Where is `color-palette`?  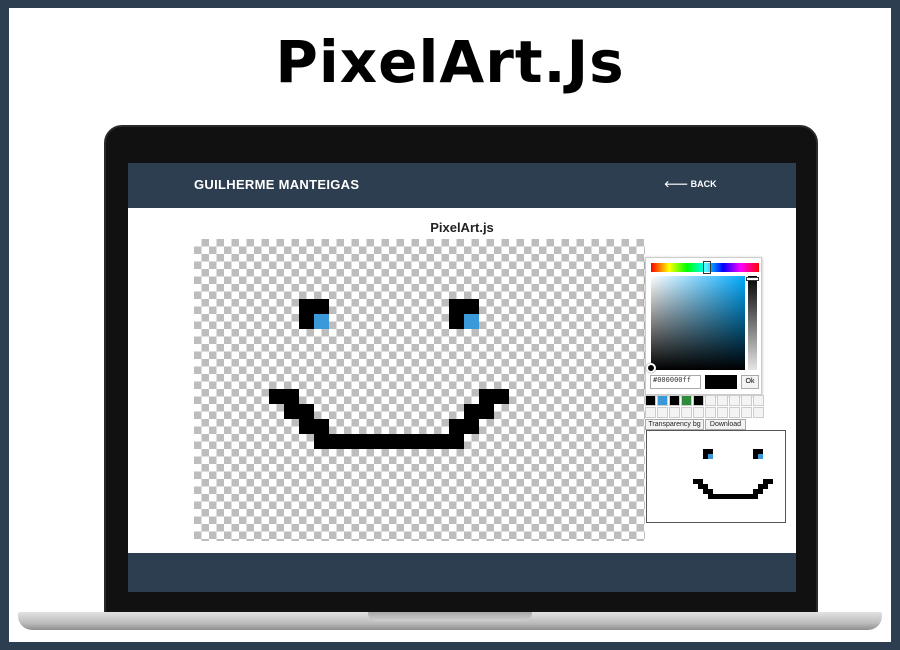 color-palette is located at coordinates (704, 407).